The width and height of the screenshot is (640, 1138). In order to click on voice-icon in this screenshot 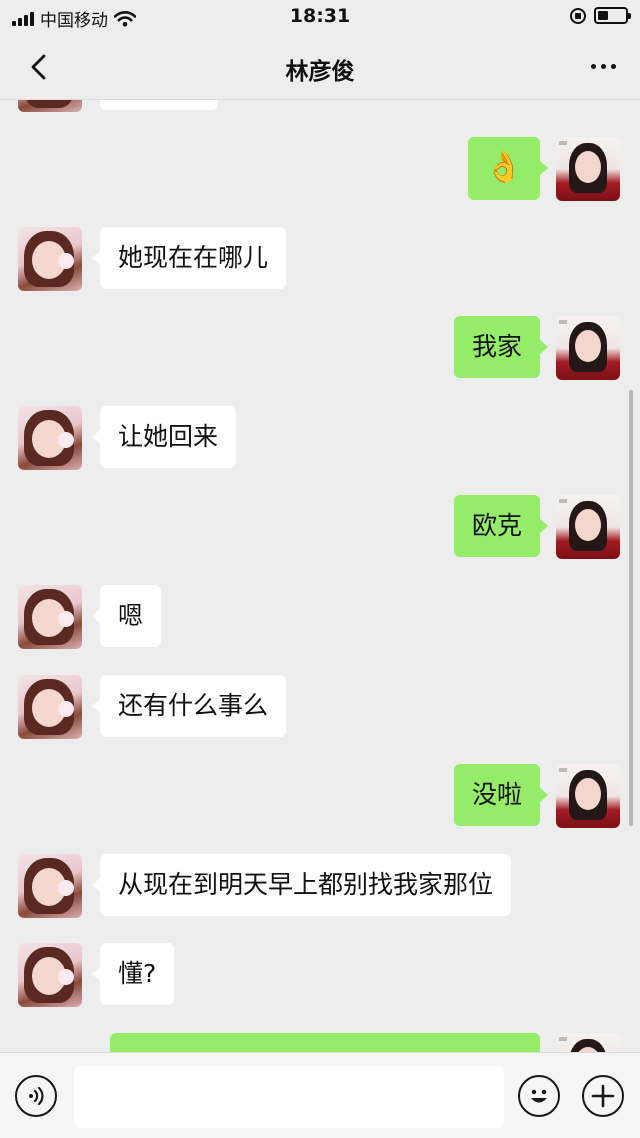, I will do `click(36, 1096)`.